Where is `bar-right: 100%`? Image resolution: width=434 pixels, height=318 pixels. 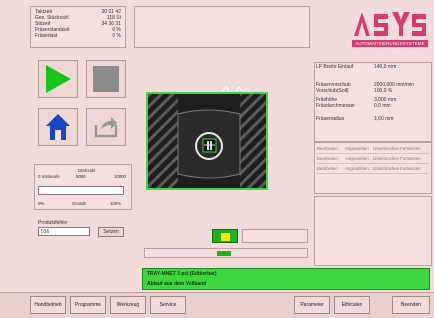
bar-right: 100% is located at coordinates (115, 203).